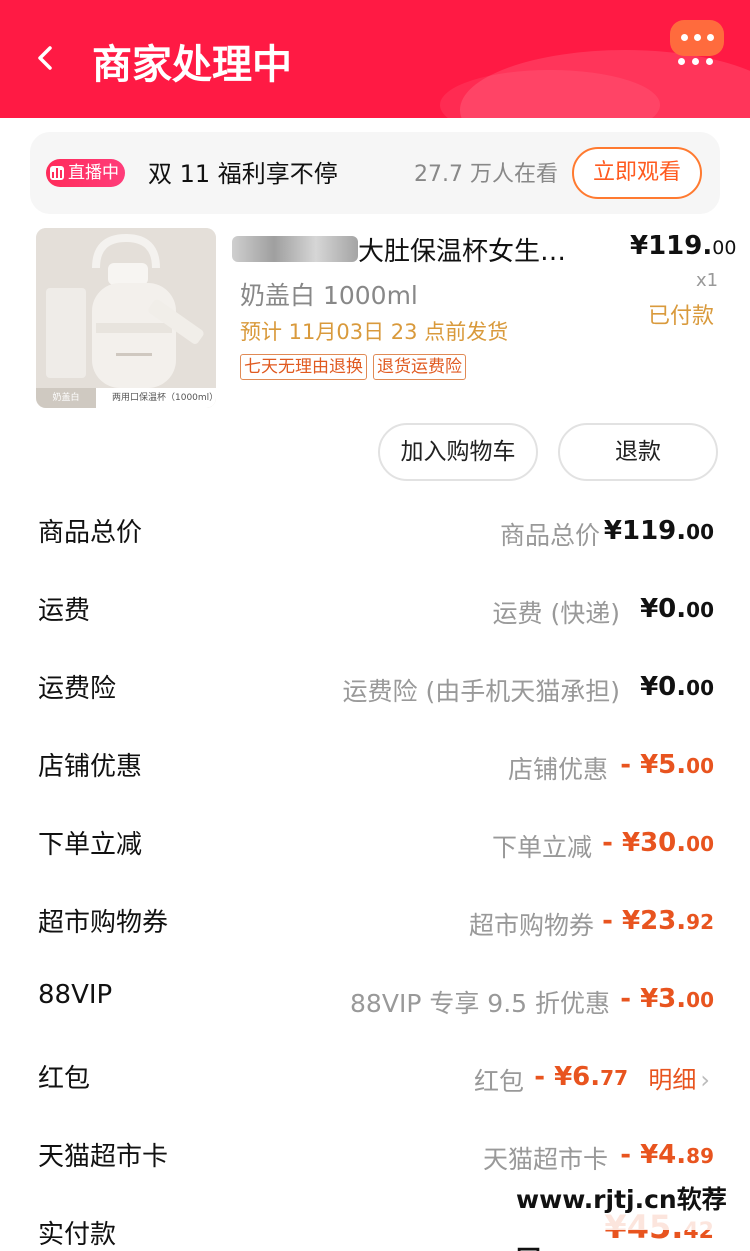 Image resolution: width=750 pixels, height=1251 pixels. What do you see at coordinates (93, 173) in the screenshot?
I see `live-badge-label: 直播中` at bounding box center [93, 173].